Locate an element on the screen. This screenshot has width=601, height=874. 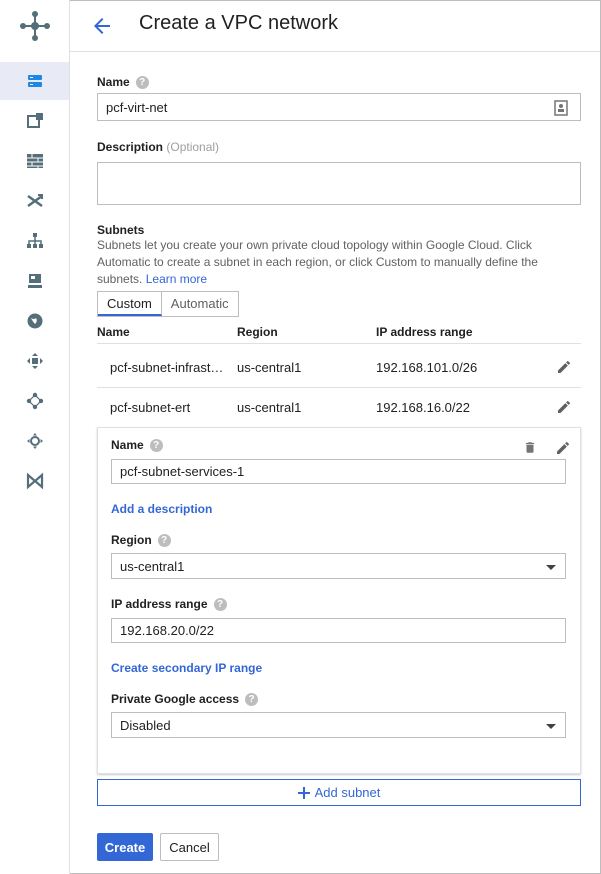
serverless-access-icon is located at coordinates (34, 321).